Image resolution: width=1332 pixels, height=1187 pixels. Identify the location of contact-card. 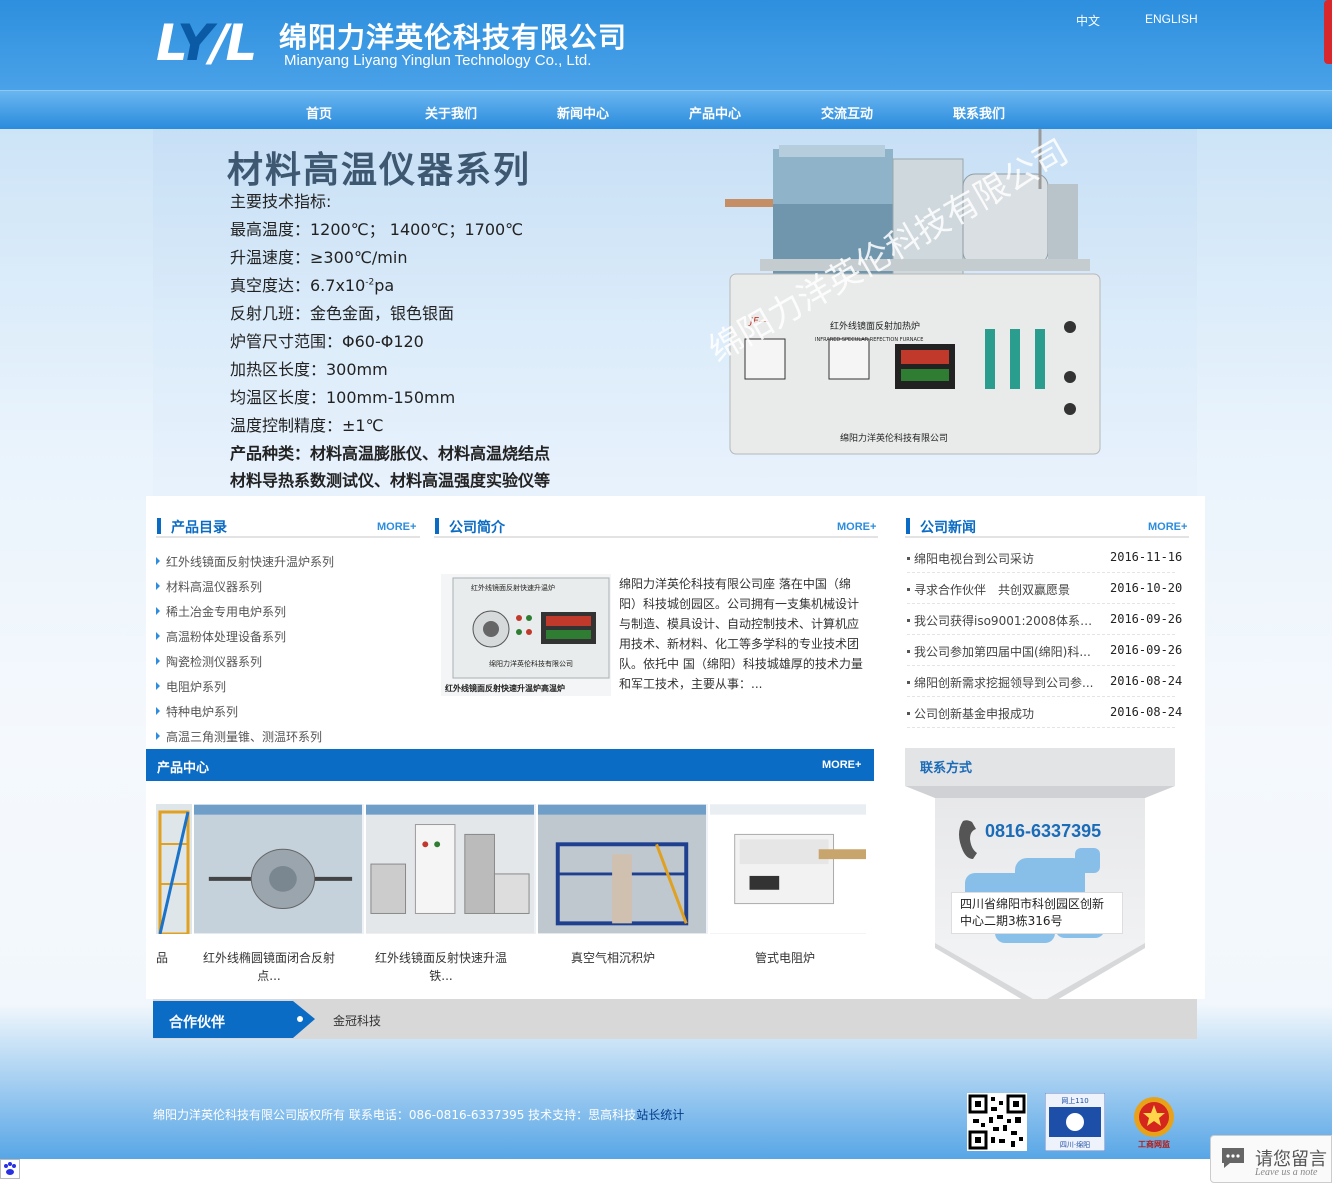
(1040, 879).